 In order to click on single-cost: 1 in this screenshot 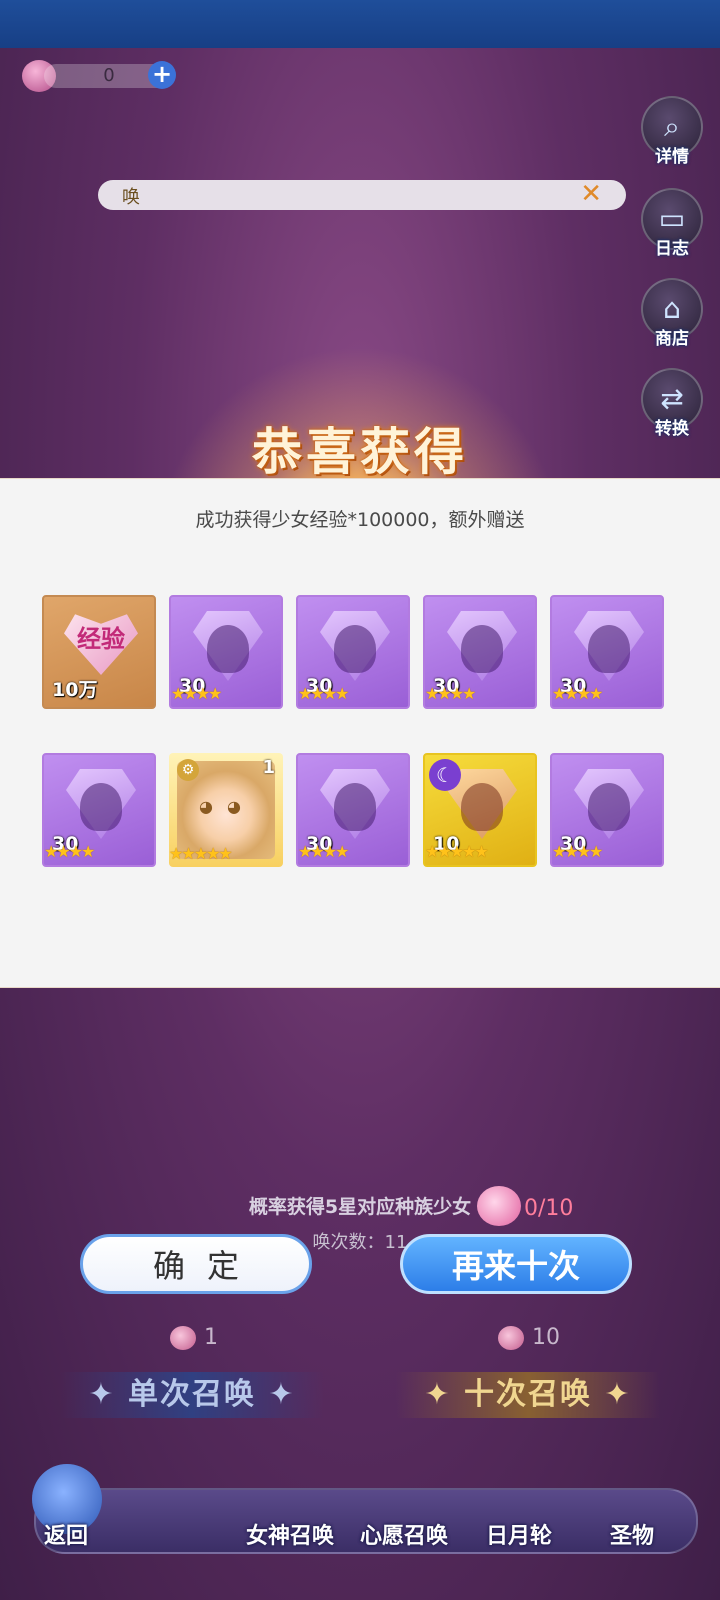, I will do `click(211, 1337)`.